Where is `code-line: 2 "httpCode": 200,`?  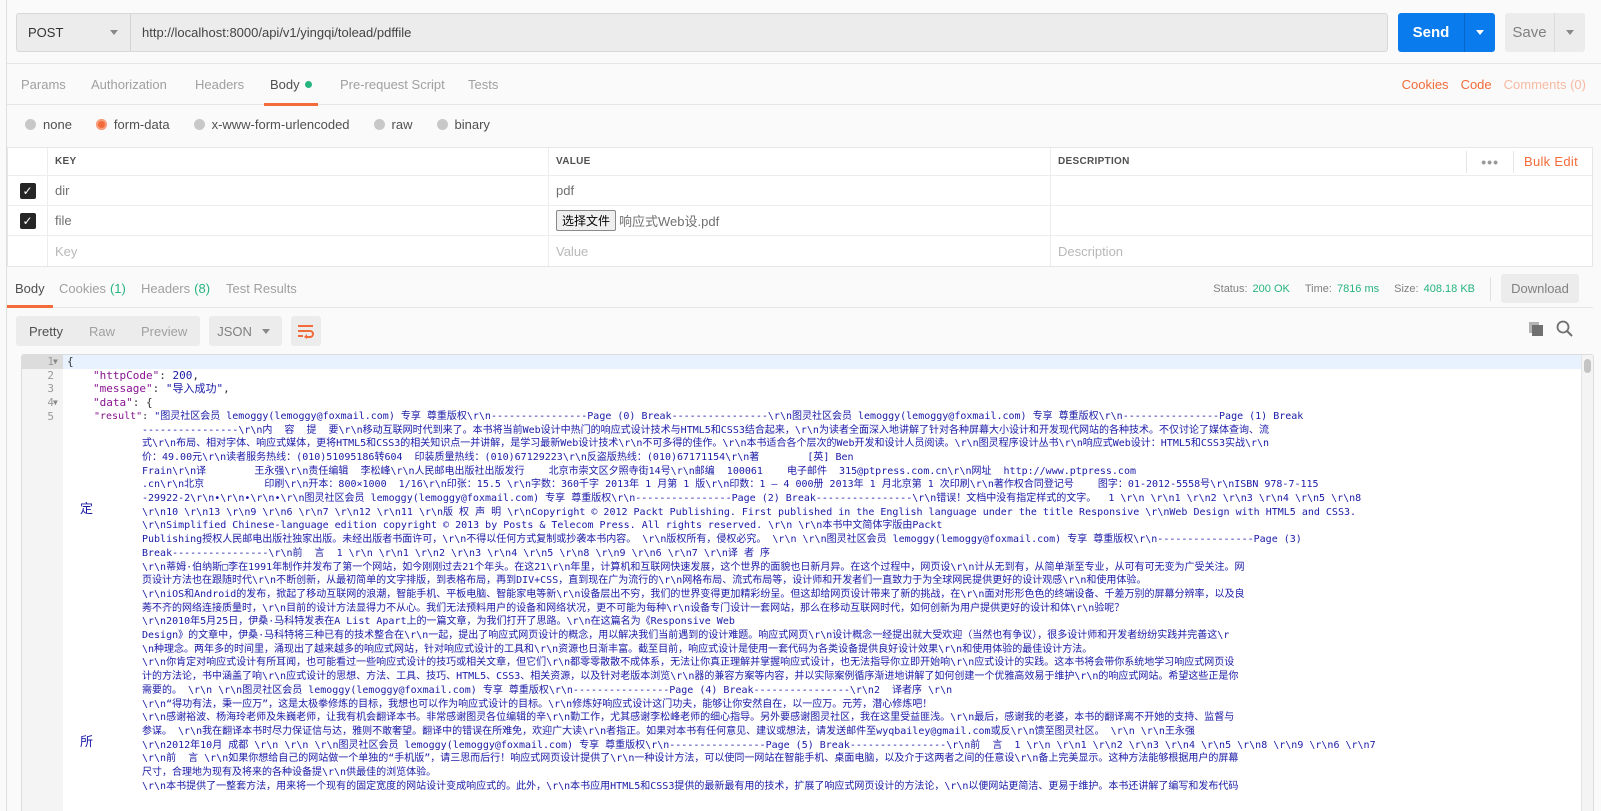 code-line: 2 "httpCode": 200, is located at coordinates (801, 376).